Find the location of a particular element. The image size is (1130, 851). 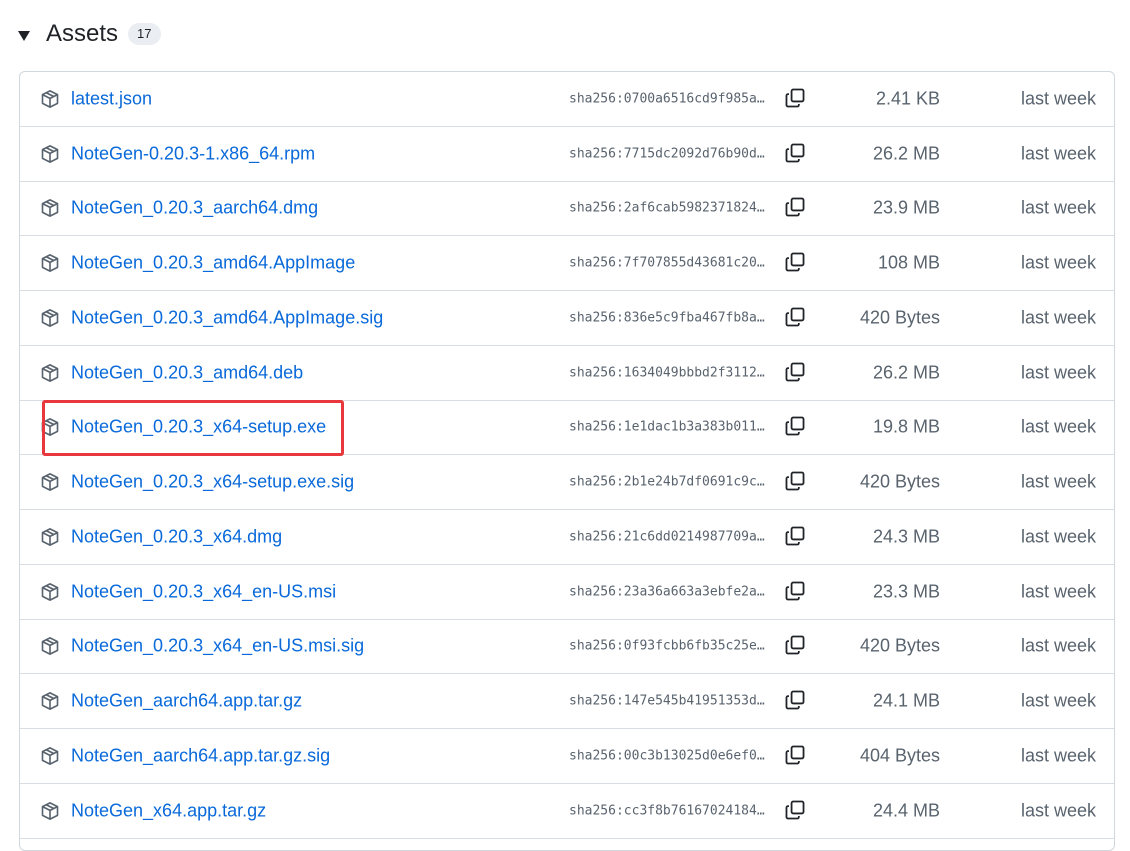

asset-download-link: NoteGen_0.20.3_amd64.AppImage is located at coordinates (213, 263).